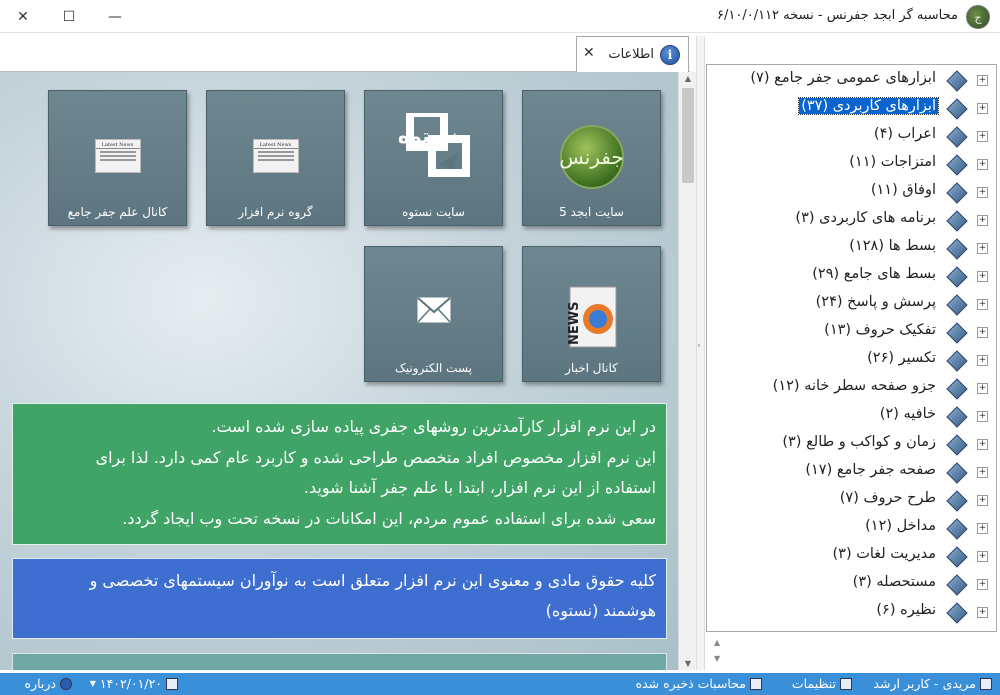 The image size is (1000, 695). Describe the element at coordinates (688, 135) in the screenshot. I see `scrollbar-thumb` at that location.